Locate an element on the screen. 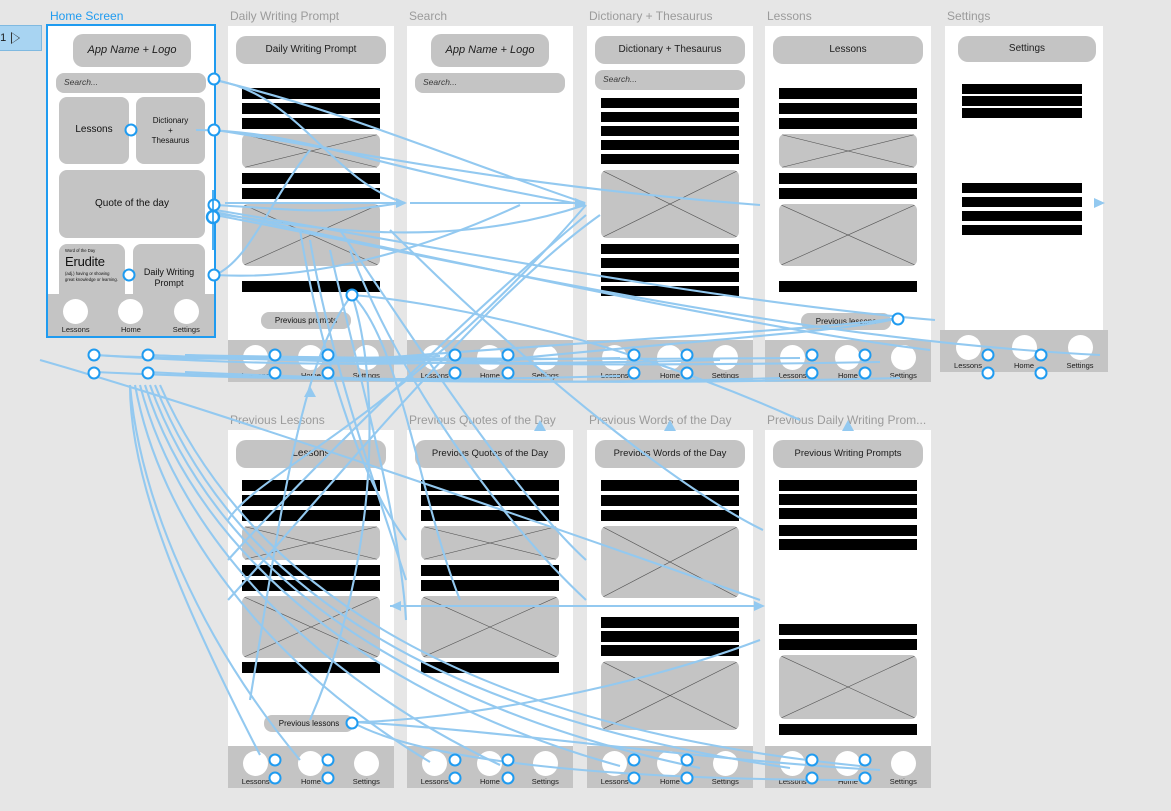  play-triangle-icon is located at coordinates (16, 38).